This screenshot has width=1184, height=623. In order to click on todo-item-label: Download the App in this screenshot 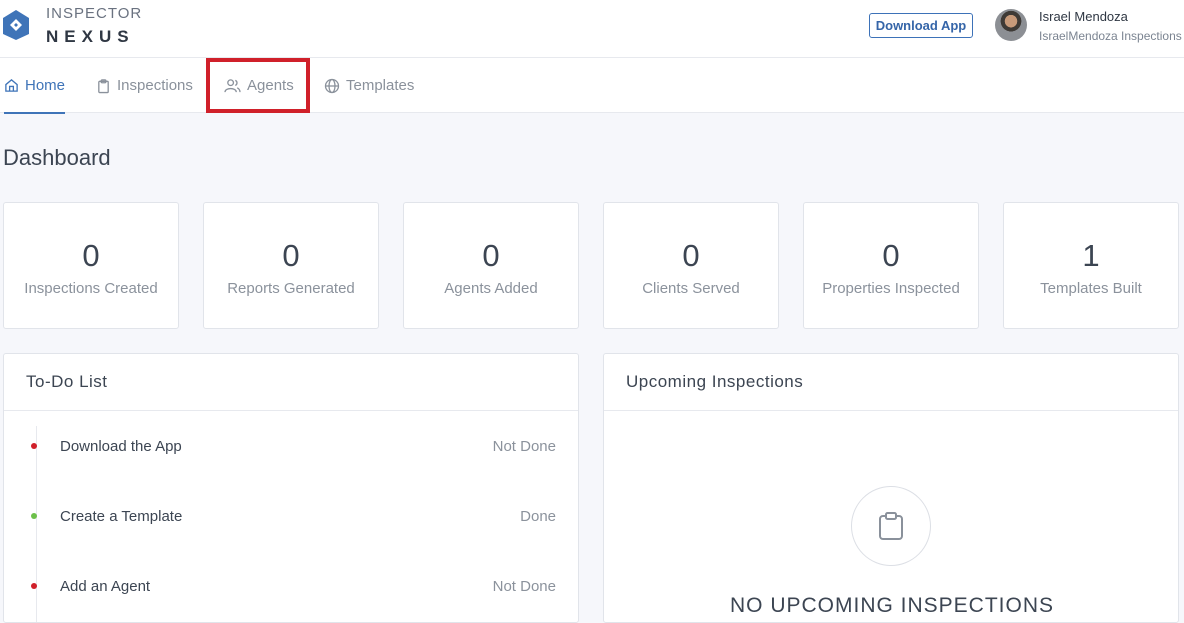, I will do `click(121, 446)`.